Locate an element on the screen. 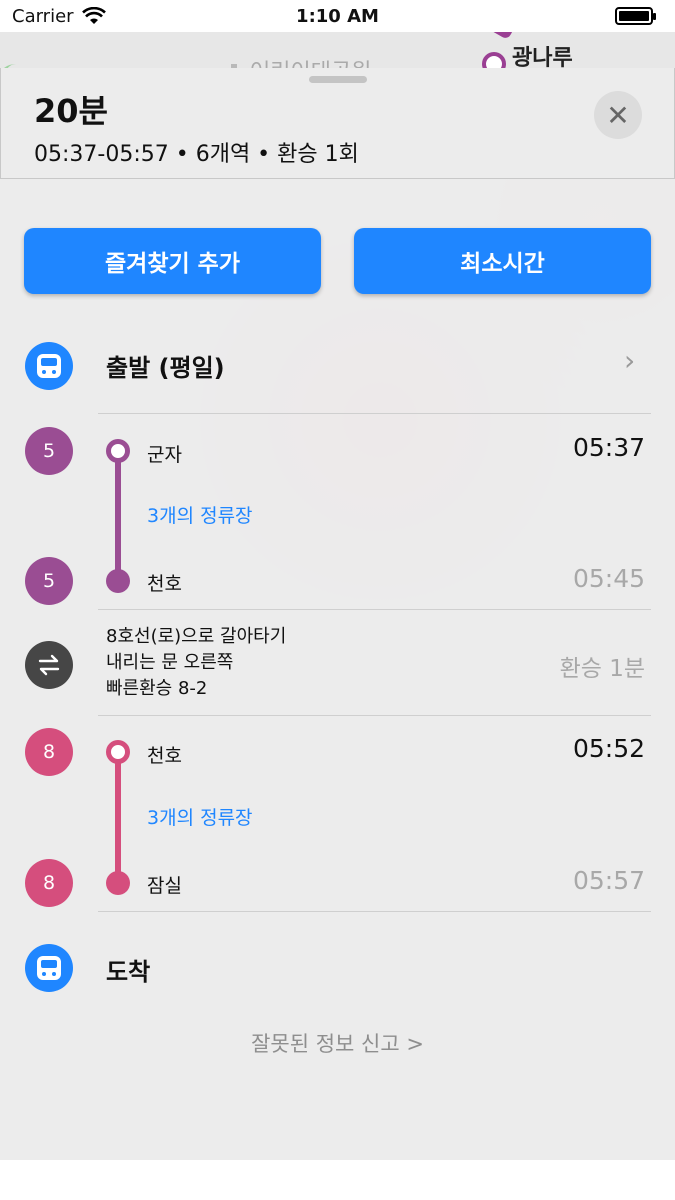  departure-time: 05:52 is located at coordinates (608, 748).